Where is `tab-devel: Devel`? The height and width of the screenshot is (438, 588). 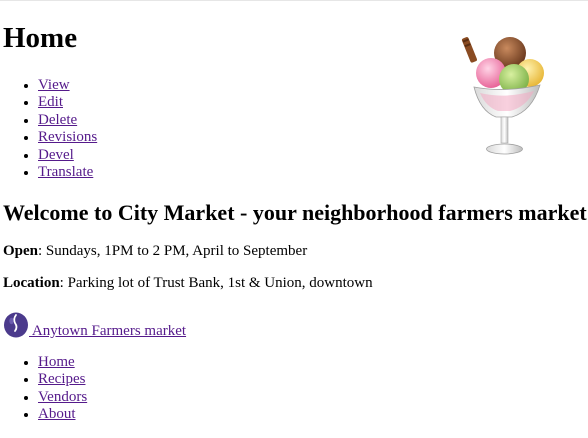
tab-devel: Devel is located at coordinates (67, 155).